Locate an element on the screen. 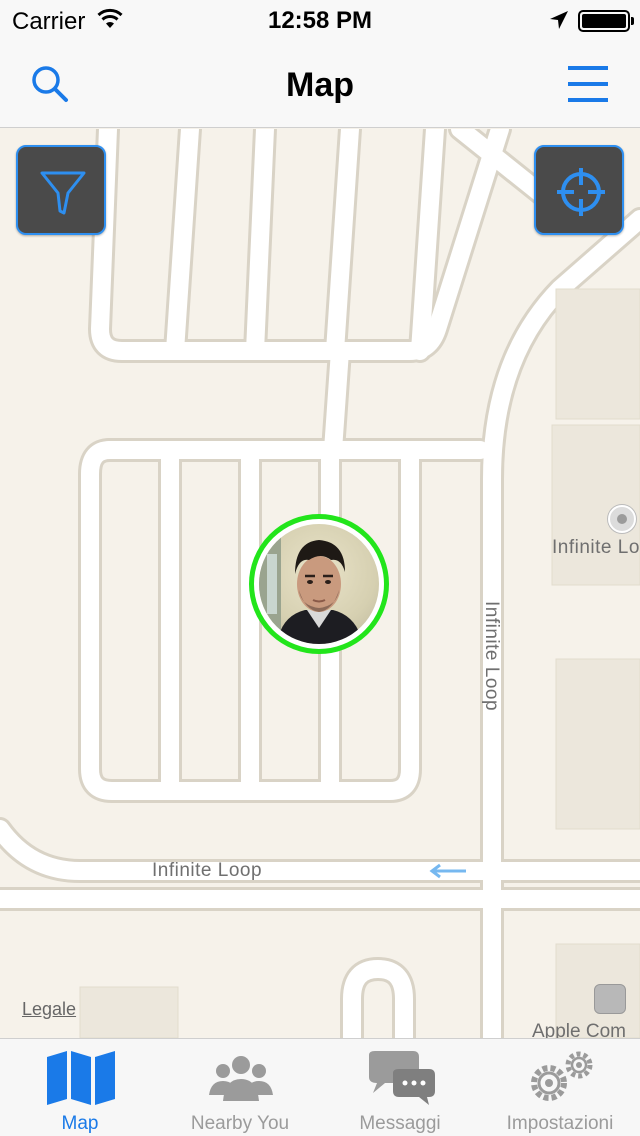  navigation-bar: Map is located at coordinates (320, 84).